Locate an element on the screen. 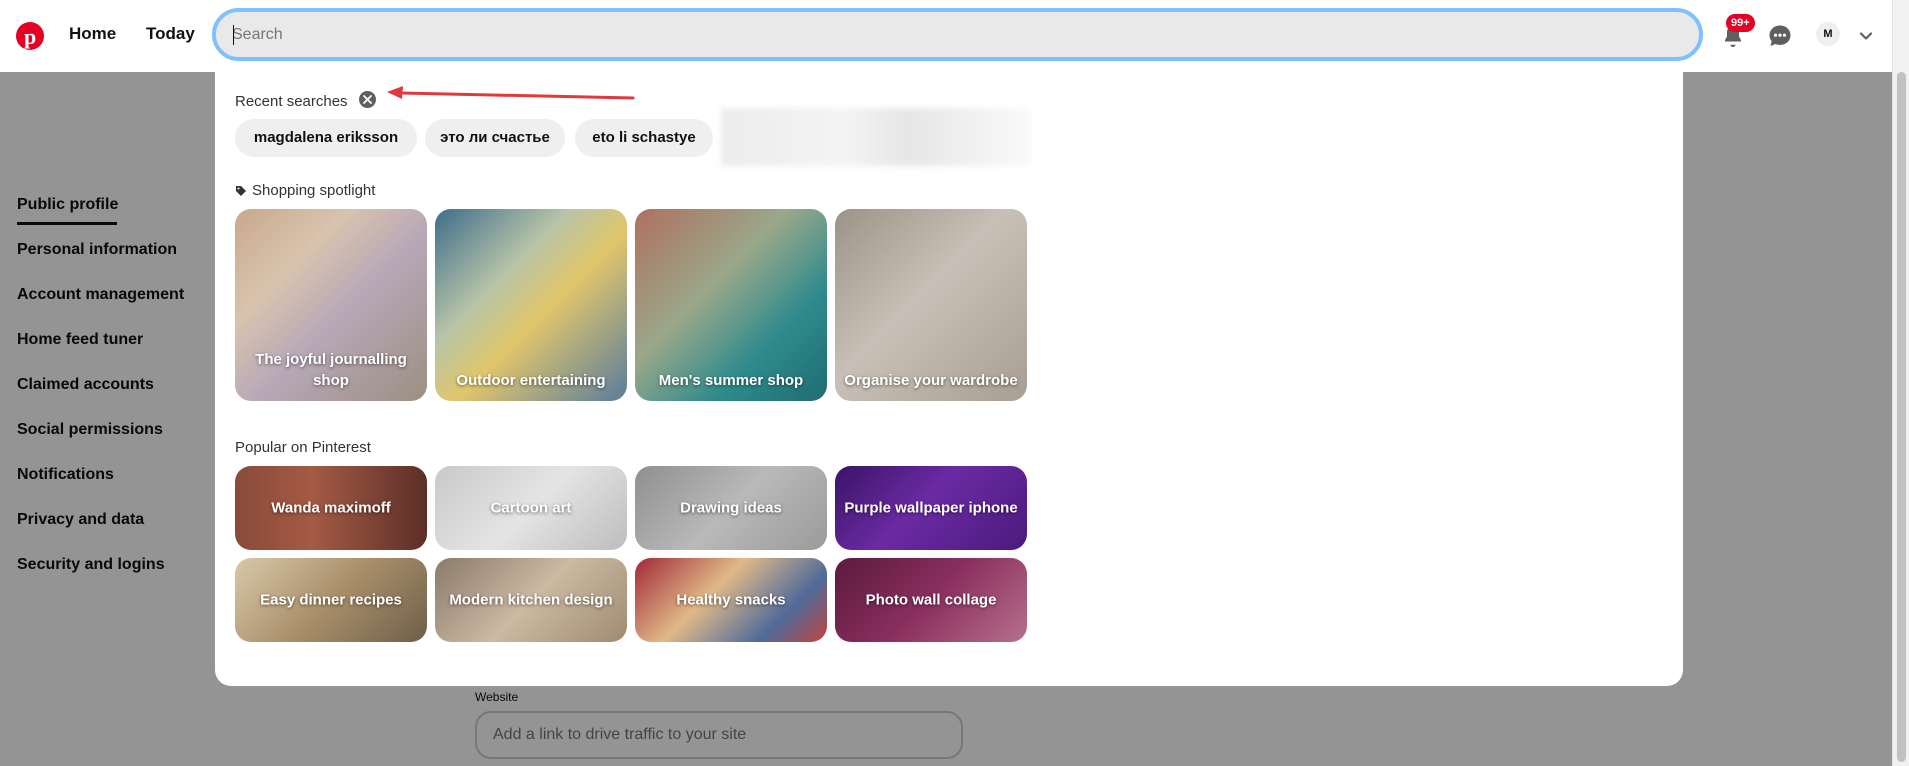  top-nav-bar: p Home Today 99+ M is located at coordinates (946, 36).